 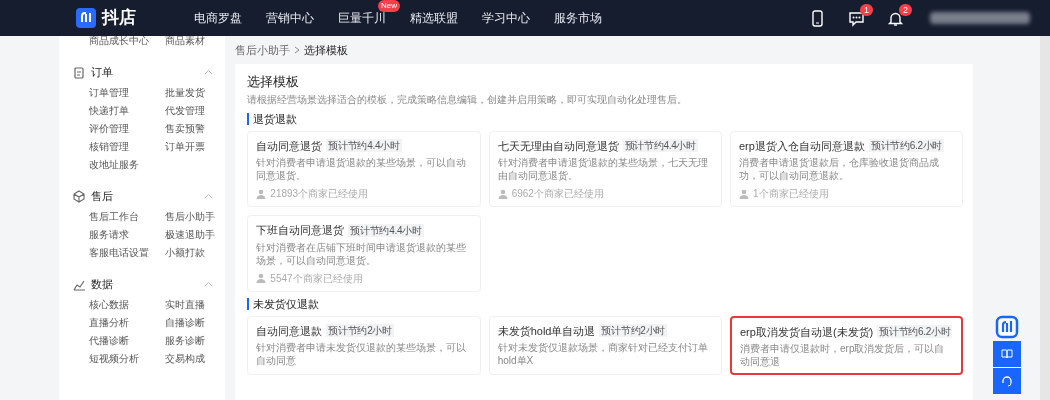 I want to click on nav-link: 巨量千川, so click(x=362, y=18).